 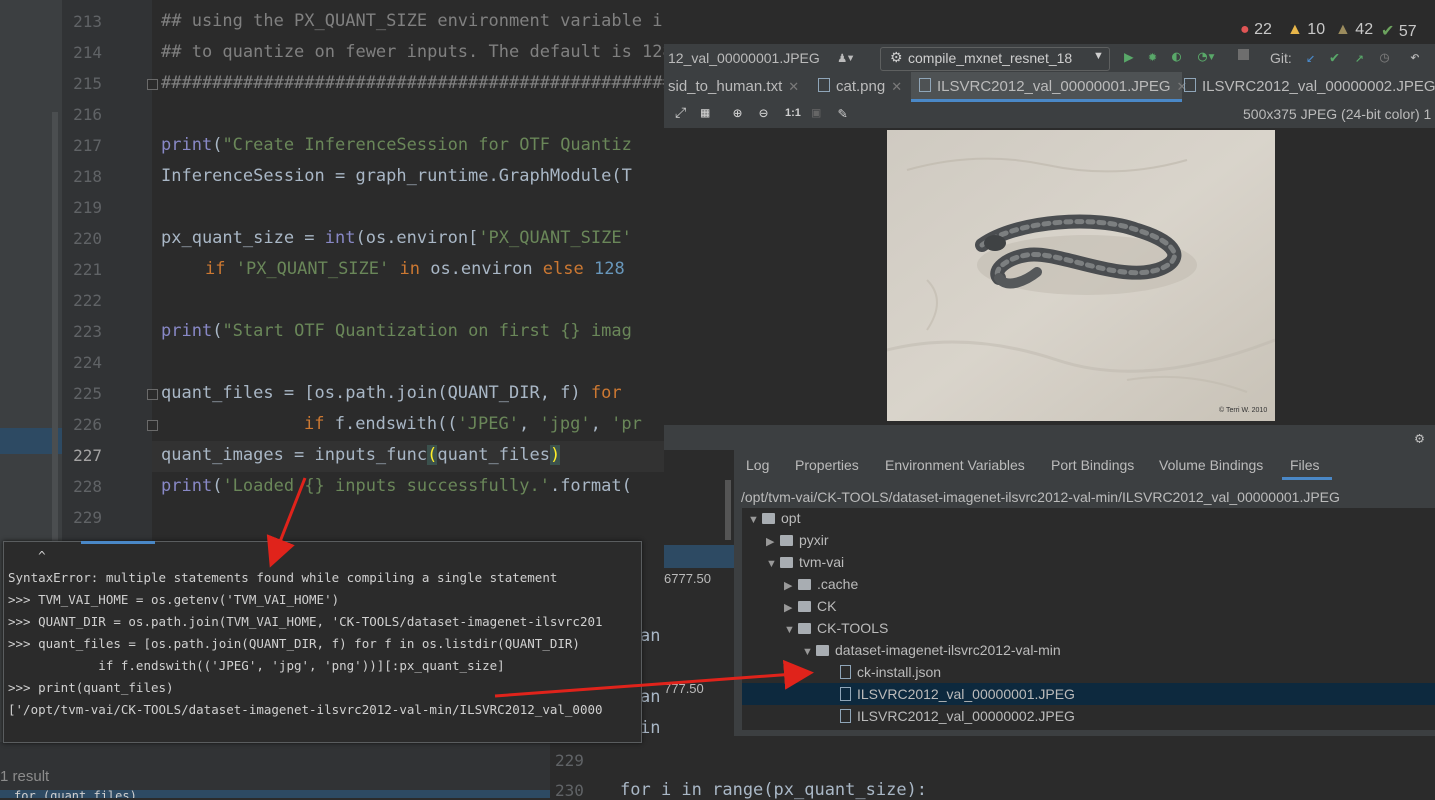 I want to click on annotation-arrow-code, so click(x=286, y=522).